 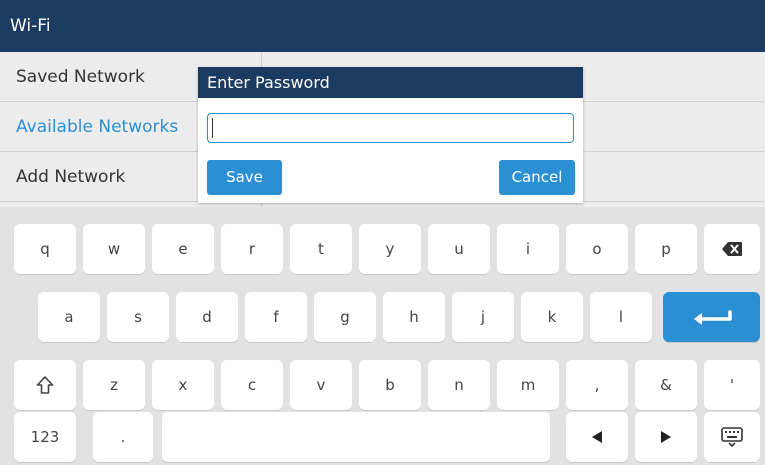 I want to click on shift-key, so click(x=45, y=385).